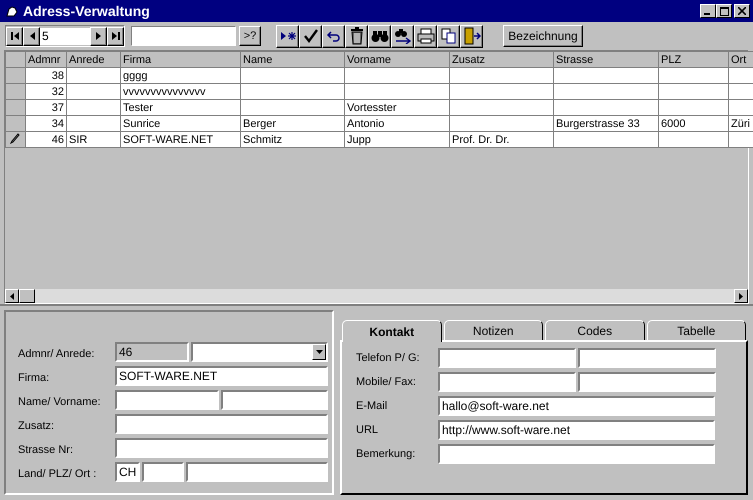  What do you see at coordinates (493, 330) in the screenshot?
I see `tab: Notizen` at bounding box center [493, 330].